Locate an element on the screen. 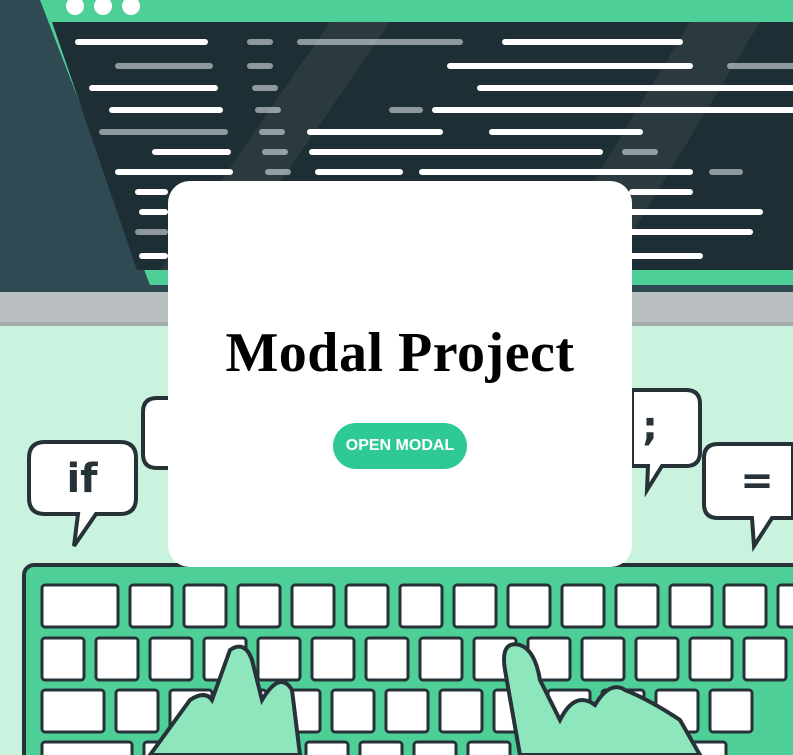 This screenshot has height=755, width=793. page-title: Modal Project is located at coordinates (400, 353).